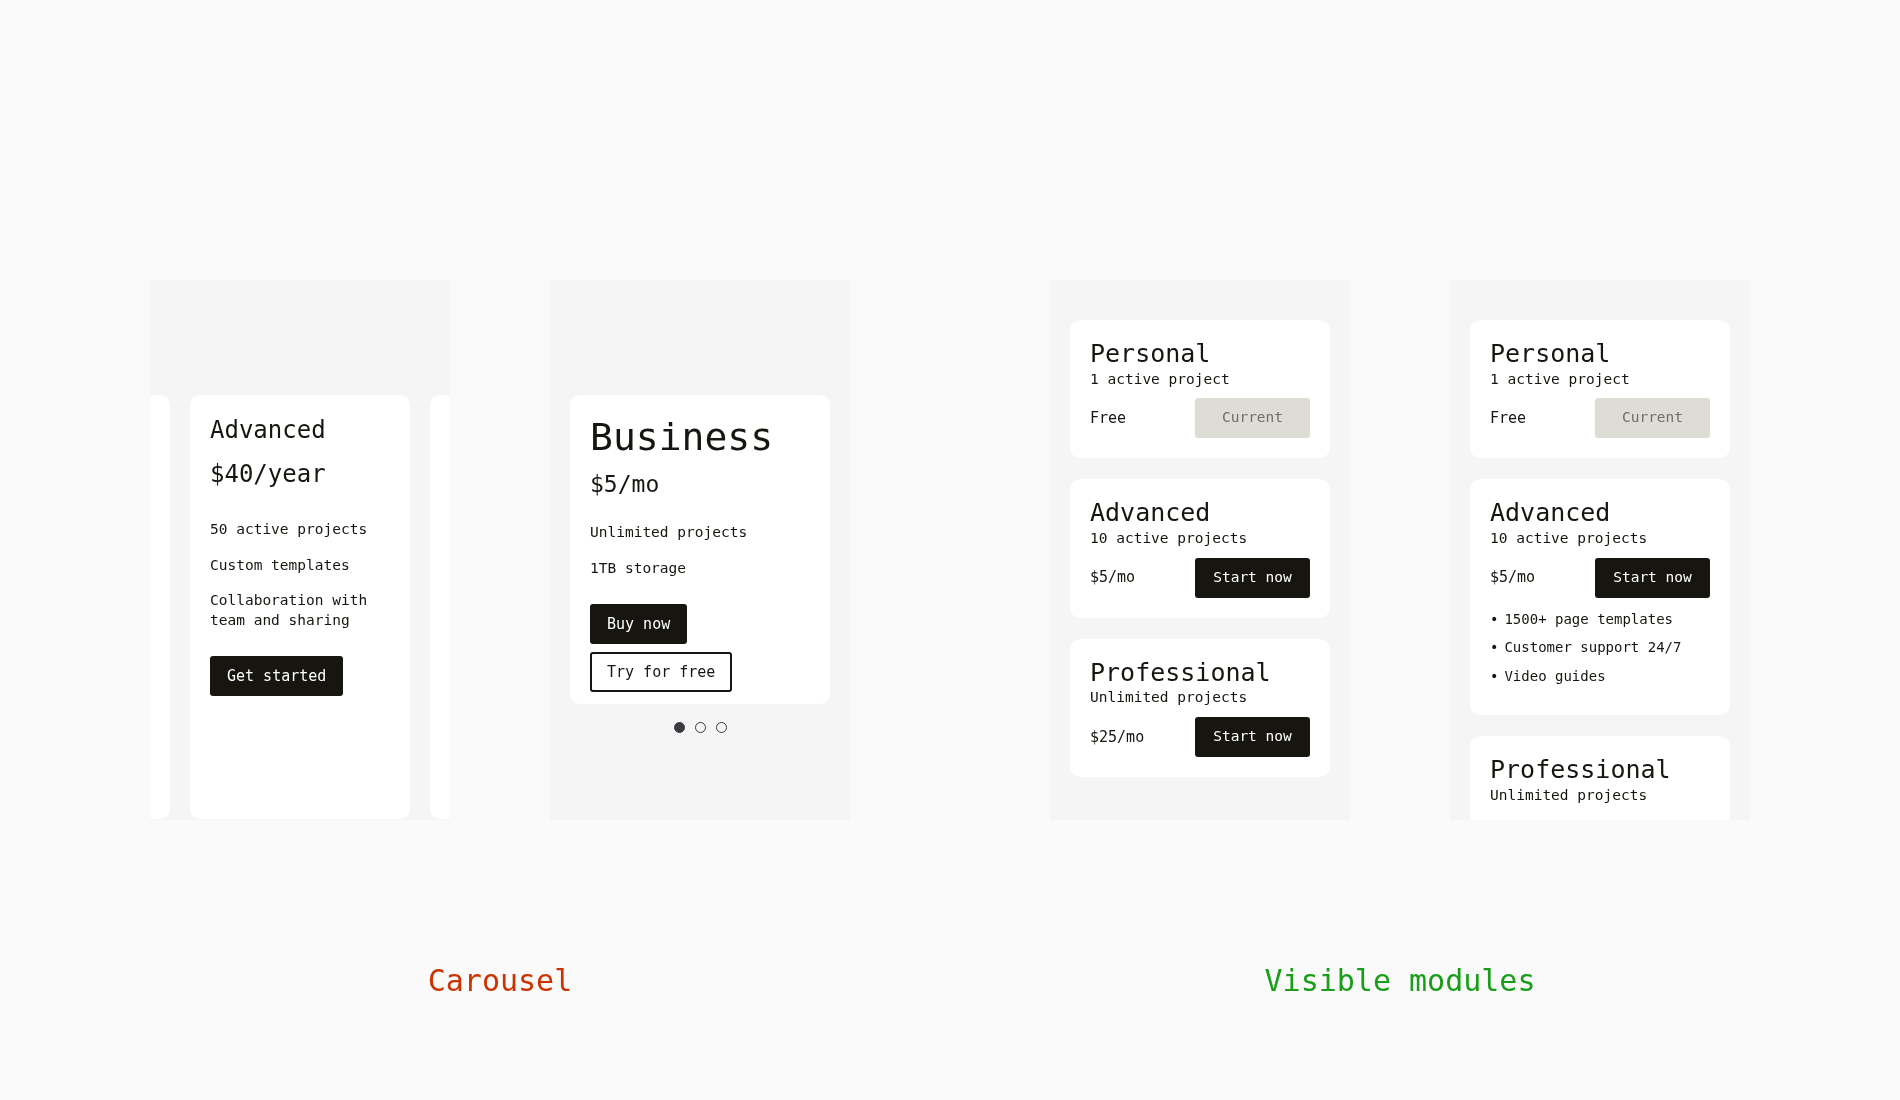 This screenshot has width=1900, height=1100. Describe the element at coordinates (661, 672) in the screenshot. I see `plan-button: Try for free` at that location.